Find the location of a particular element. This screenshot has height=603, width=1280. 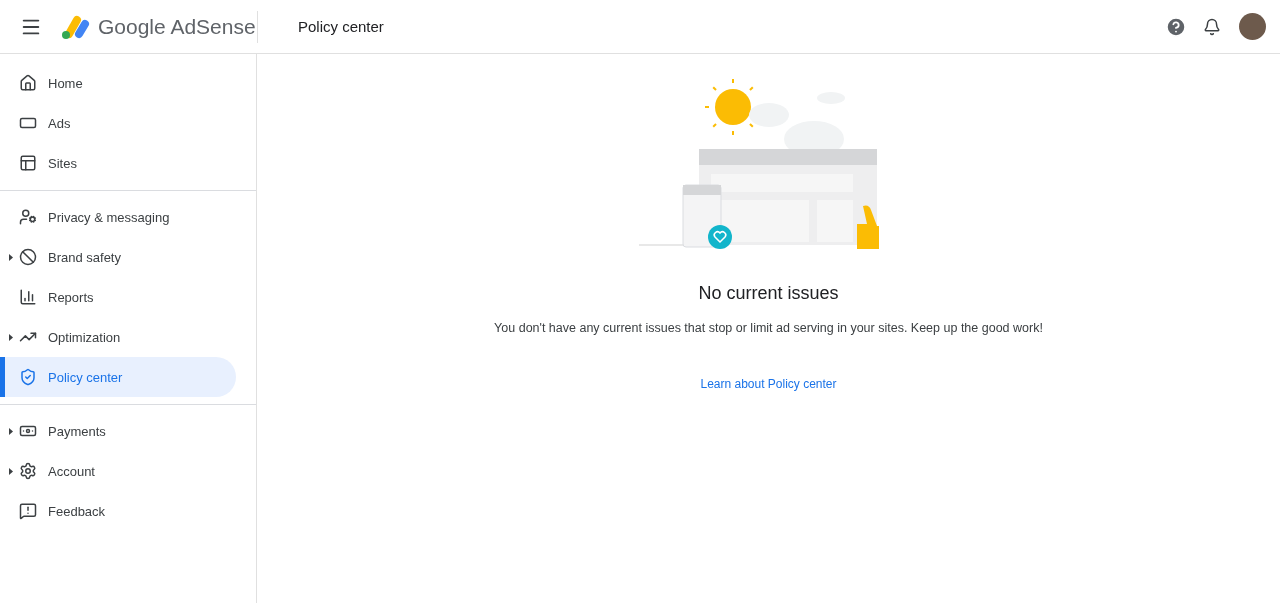

logo-icon is located at coordinates (75, 26).